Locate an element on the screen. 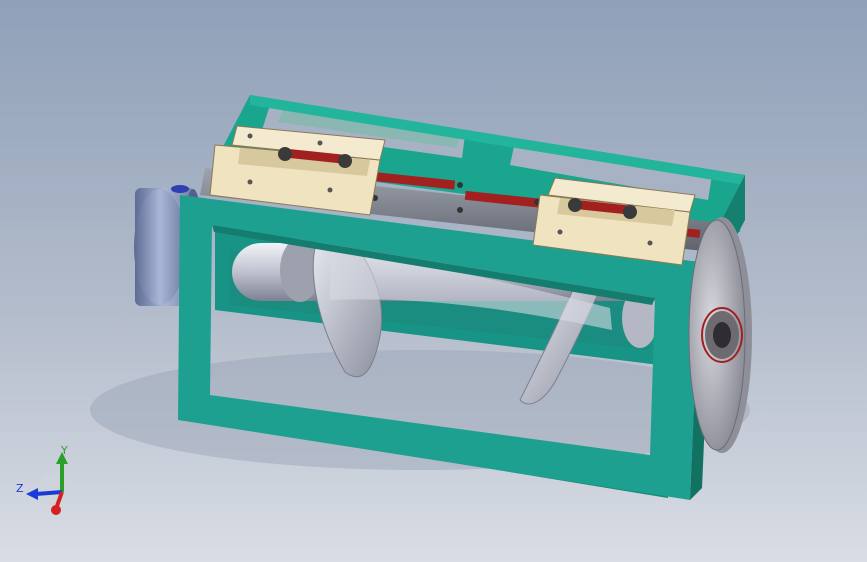  carriage-left is located at coordinates (297, 170).